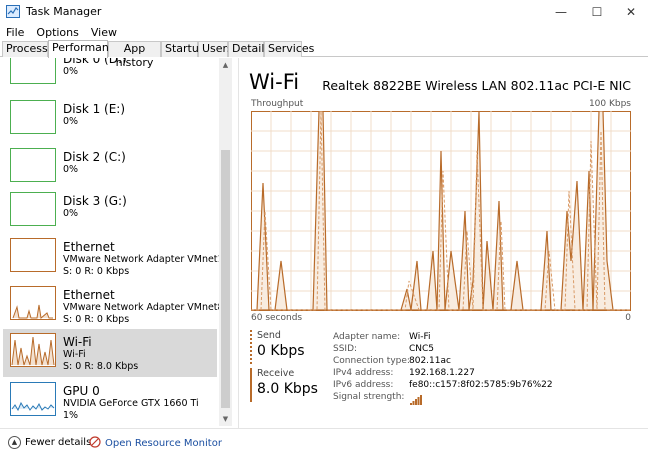  I want to click on receive-value: 8.0 Kbps, so click(287, 389).